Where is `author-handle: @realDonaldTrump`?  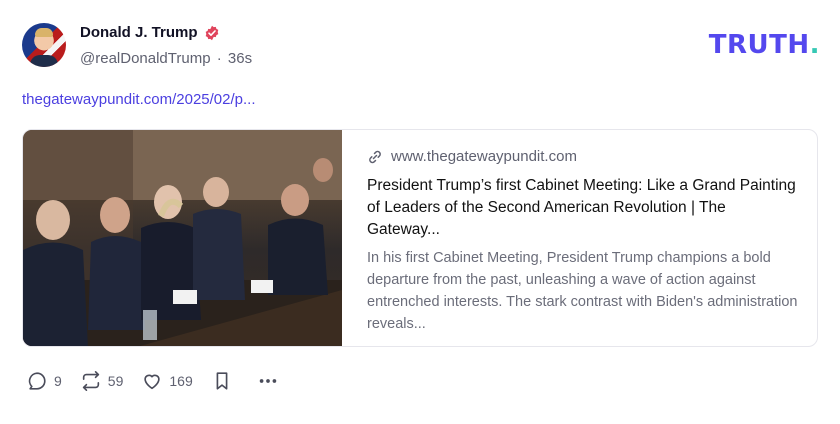
author-handle: @realDonaldTrump is located at coordinates (145, 58).